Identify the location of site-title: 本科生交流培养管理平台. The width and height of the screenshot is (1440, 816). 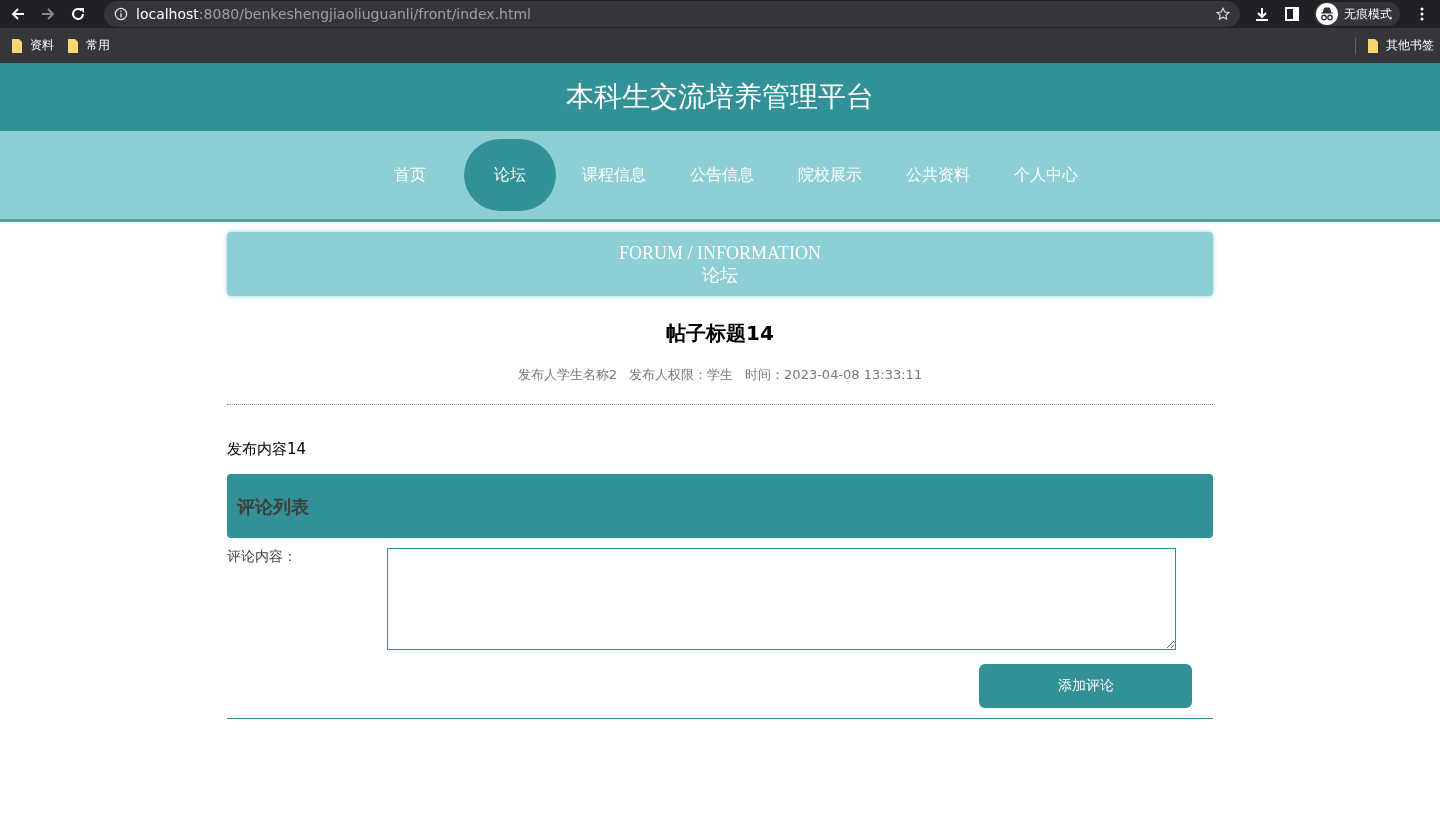
(720, 97).